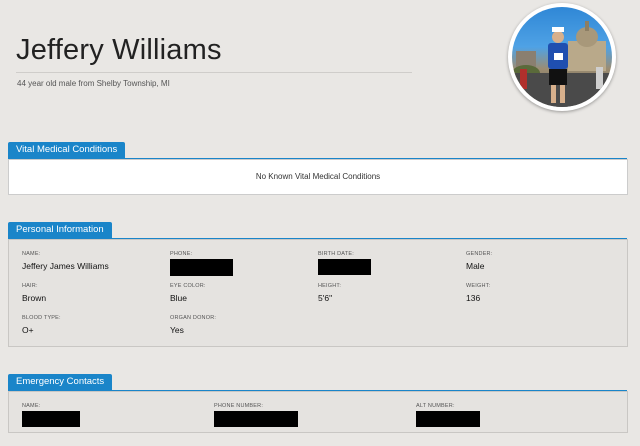 This screenshot has height=446, width=640. I want to click on redacted-birth-date, so click(344, 267).